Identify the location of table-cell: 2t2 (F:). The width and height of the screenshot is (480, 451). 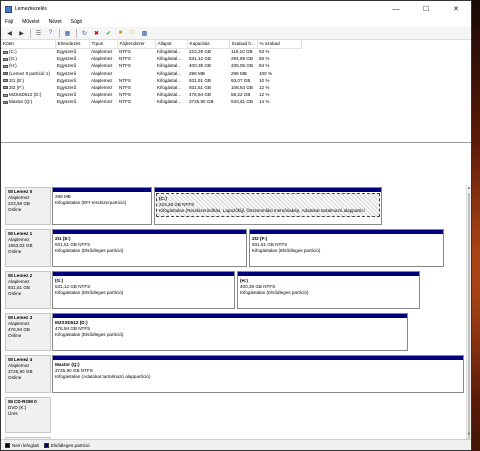
(28, 87).